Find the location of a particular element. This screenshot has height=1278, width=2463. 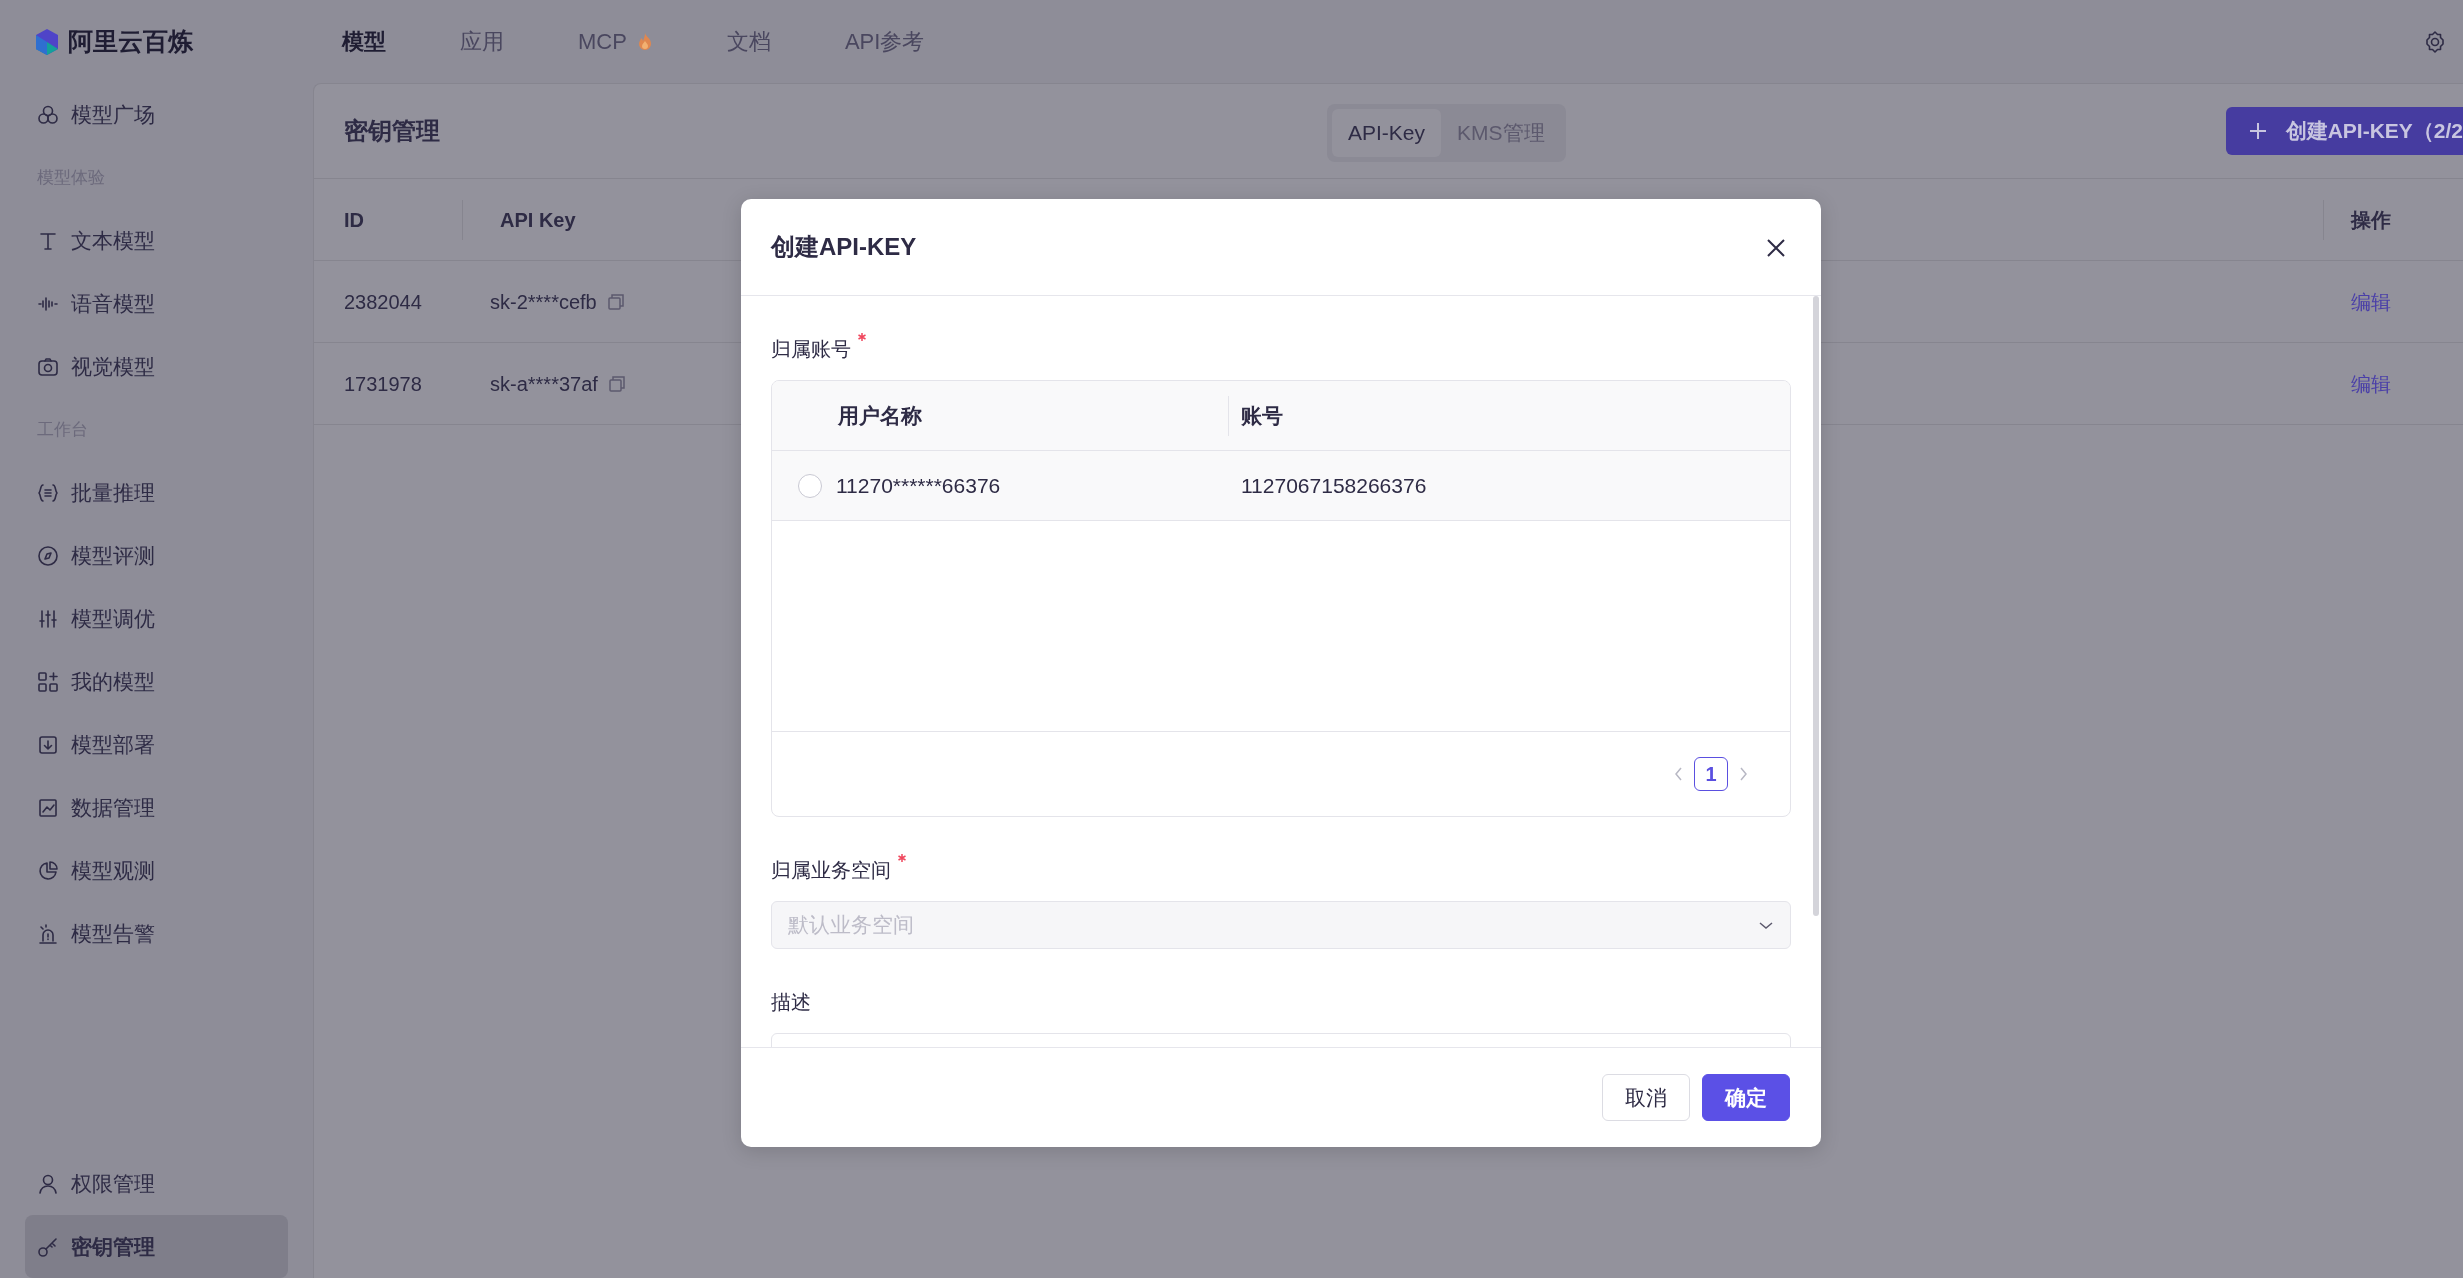

sidebar-item: 语音模型 is located at coordinates (156, 303).